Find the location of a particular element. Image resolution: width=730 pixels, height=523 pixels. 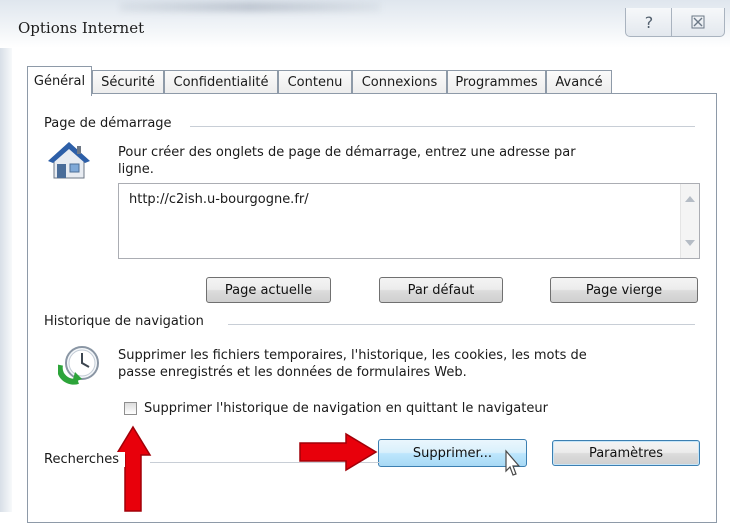

tab-programs: Programmes is located at coordinates (496, 82).